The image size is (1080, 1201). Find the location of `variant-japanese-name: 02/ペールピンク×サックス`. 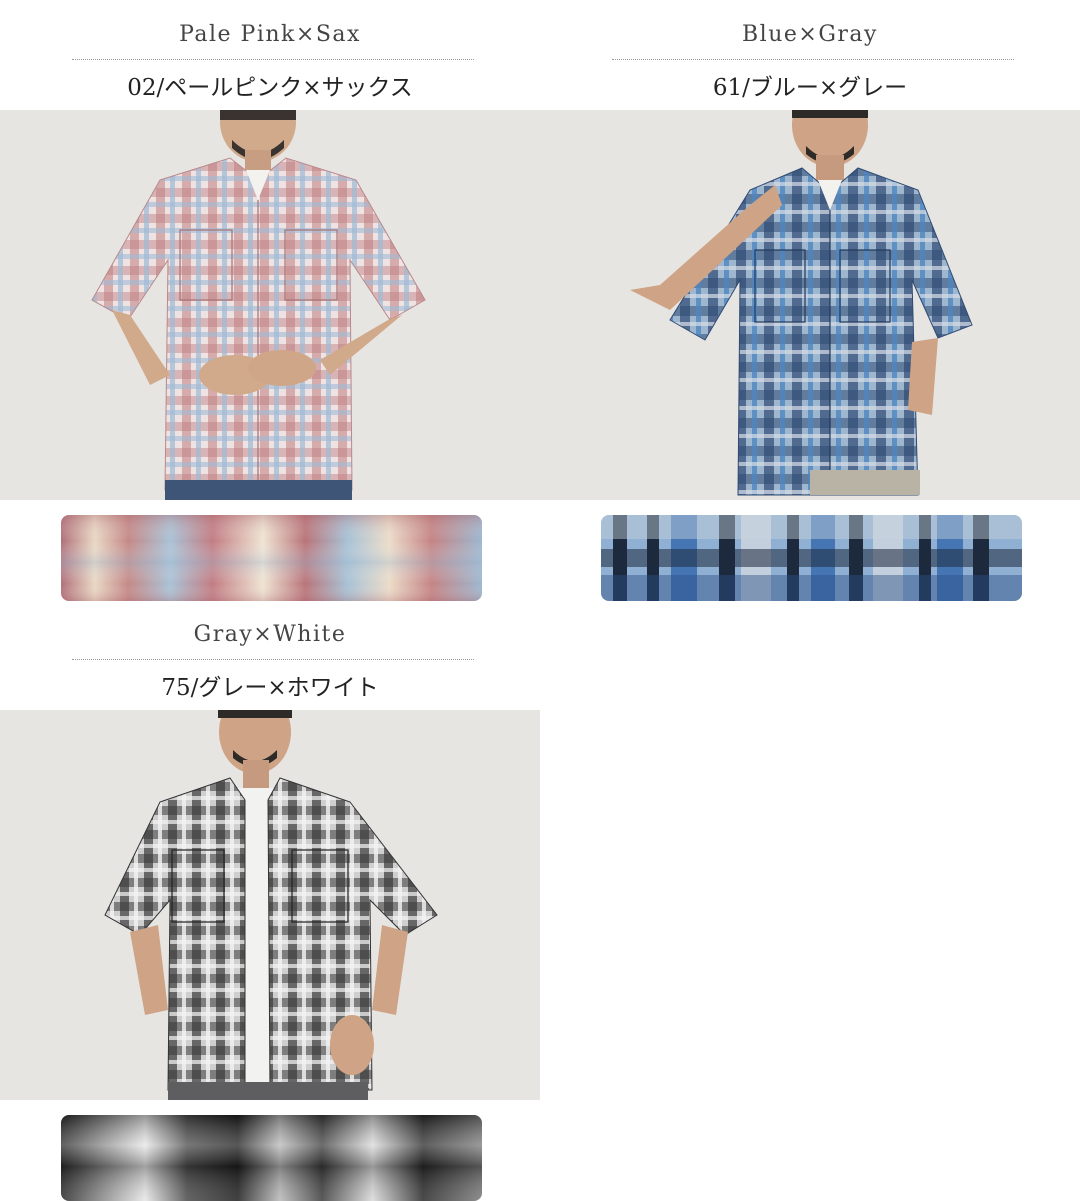

variant-japanese-name: 02/ペールピンク×サックス is located at coordinates (270, 88).